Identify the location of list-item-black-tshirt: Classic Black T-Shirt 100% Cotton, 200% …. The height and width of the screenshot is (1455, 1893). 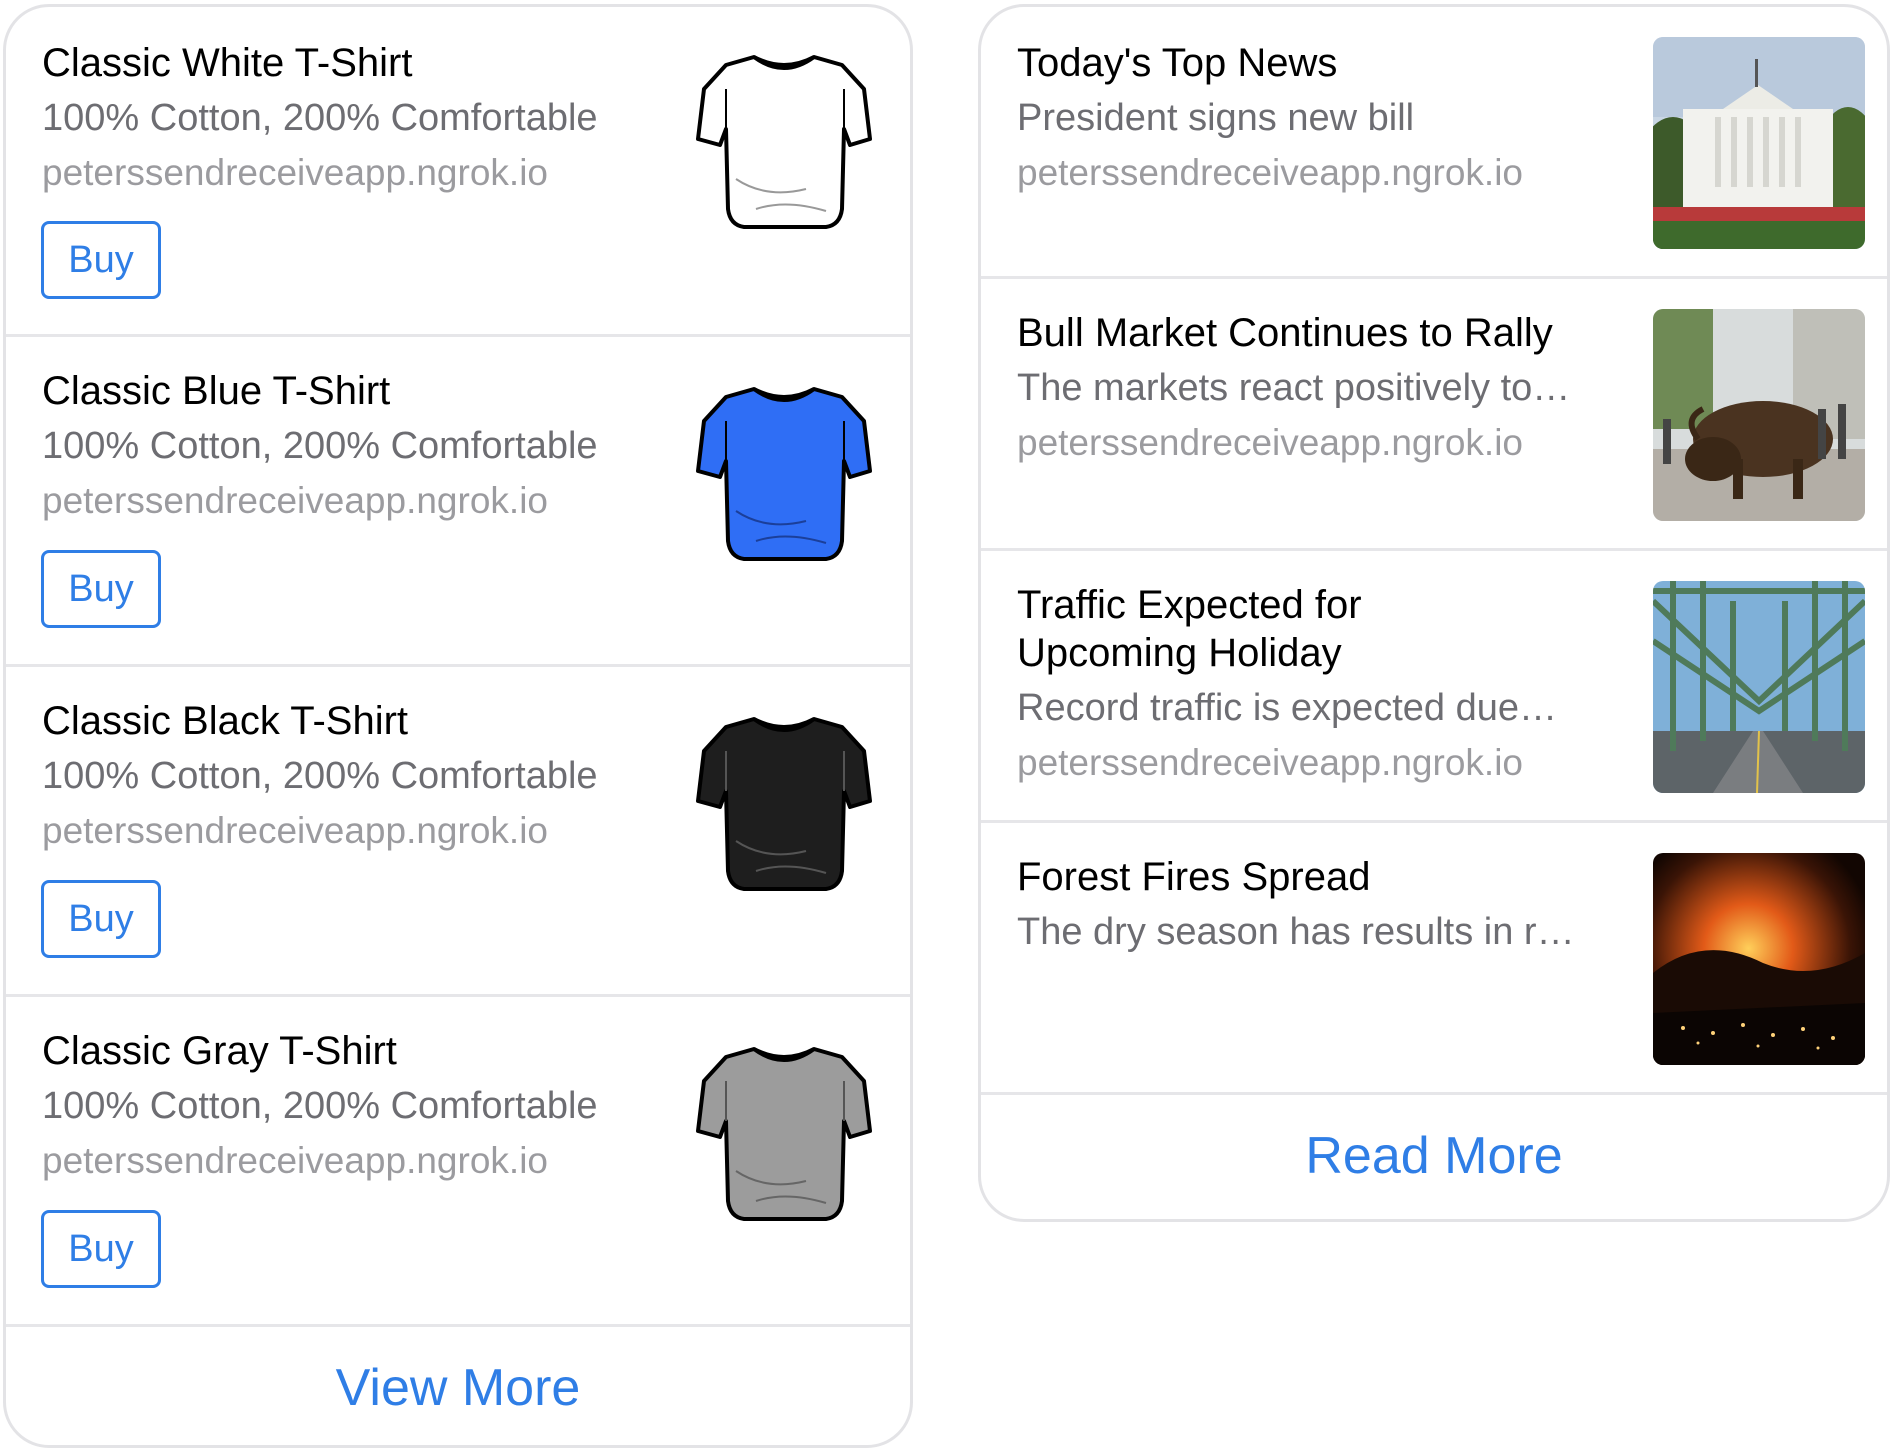
(458, 832).